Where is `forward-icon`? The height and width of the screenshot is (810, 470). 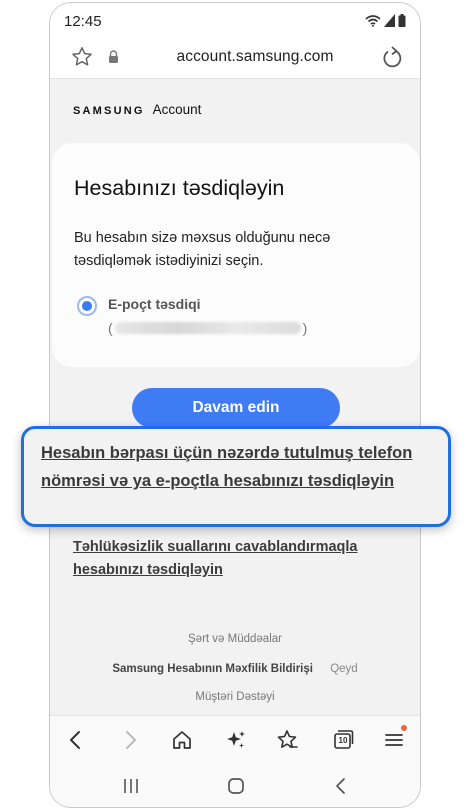 forward-icon is located at coordinates (130, 740).